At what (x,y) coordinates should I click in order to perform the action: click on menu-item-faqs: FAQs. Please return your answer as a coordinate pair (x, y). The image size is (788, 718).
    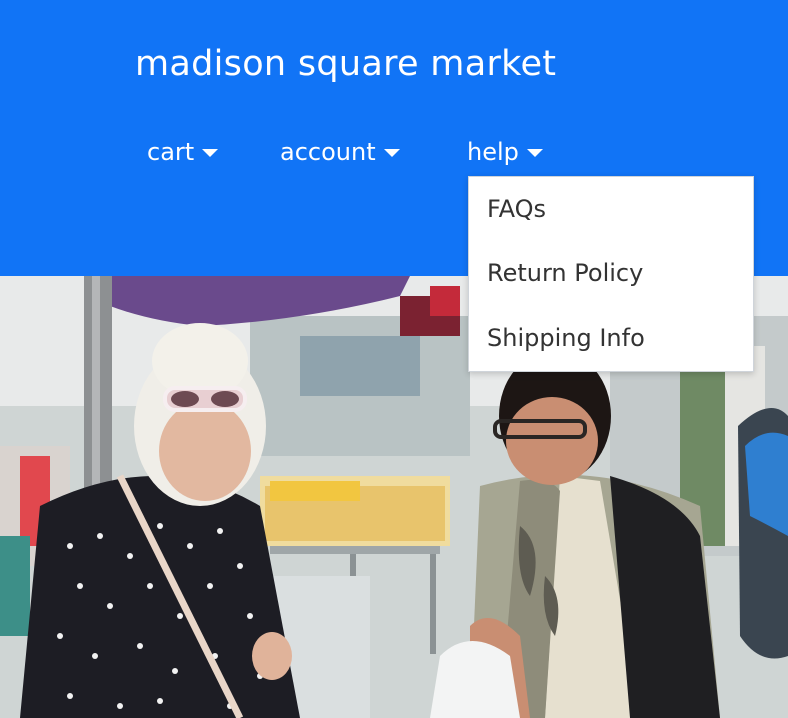
    Looking at the image, I should click on (516, 209).